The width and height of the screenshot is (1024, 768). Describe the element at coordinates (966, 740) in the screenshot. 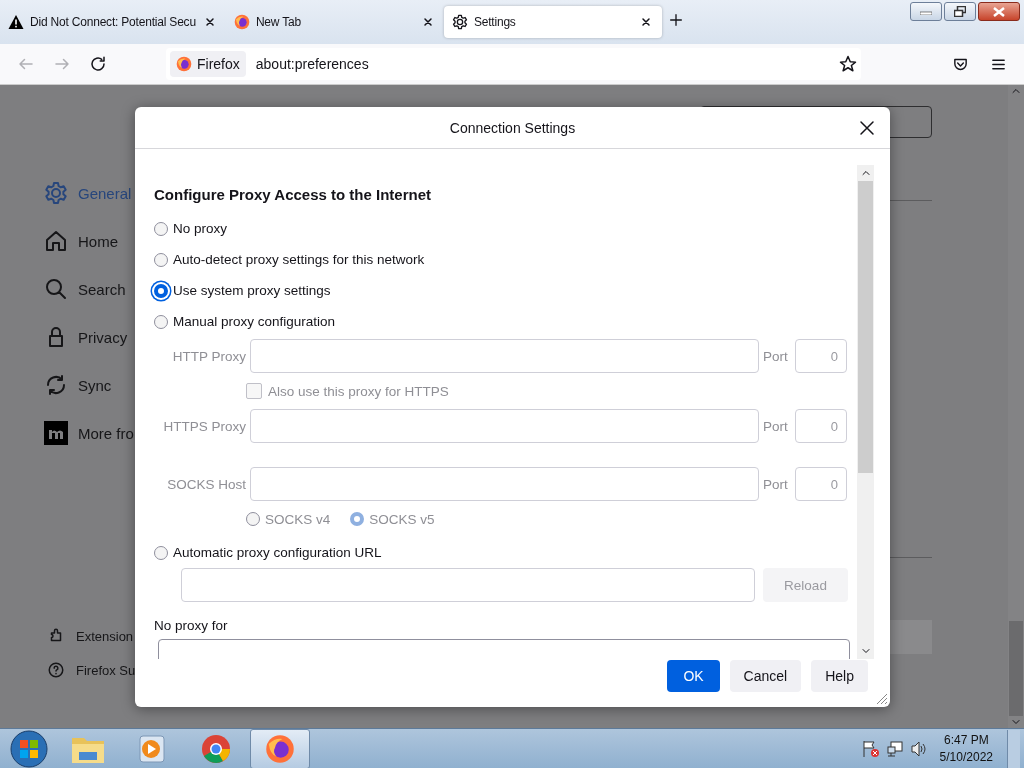

I see `clock-time: 6:47 PM` at that location.